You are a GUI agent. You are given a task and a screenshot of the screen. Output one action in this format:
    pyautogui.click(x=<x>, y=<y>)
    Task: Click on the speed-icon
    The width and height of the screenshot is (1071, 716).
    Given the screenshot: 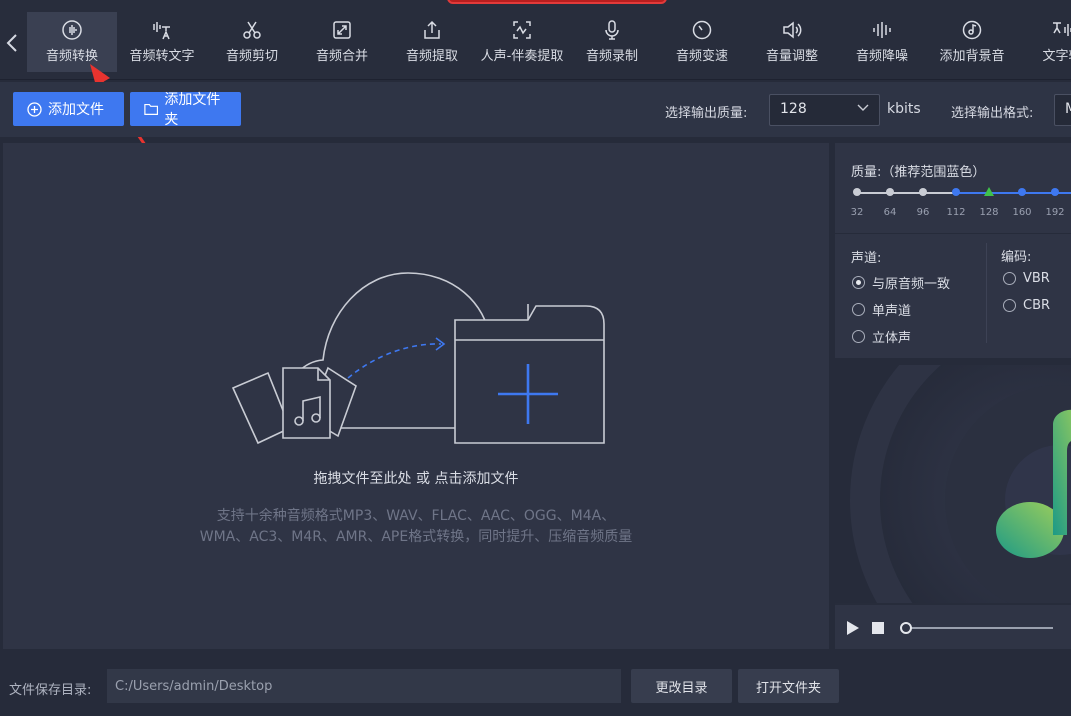 What is the action you would take?
    pyautogui.click(x=702, y=30)
    